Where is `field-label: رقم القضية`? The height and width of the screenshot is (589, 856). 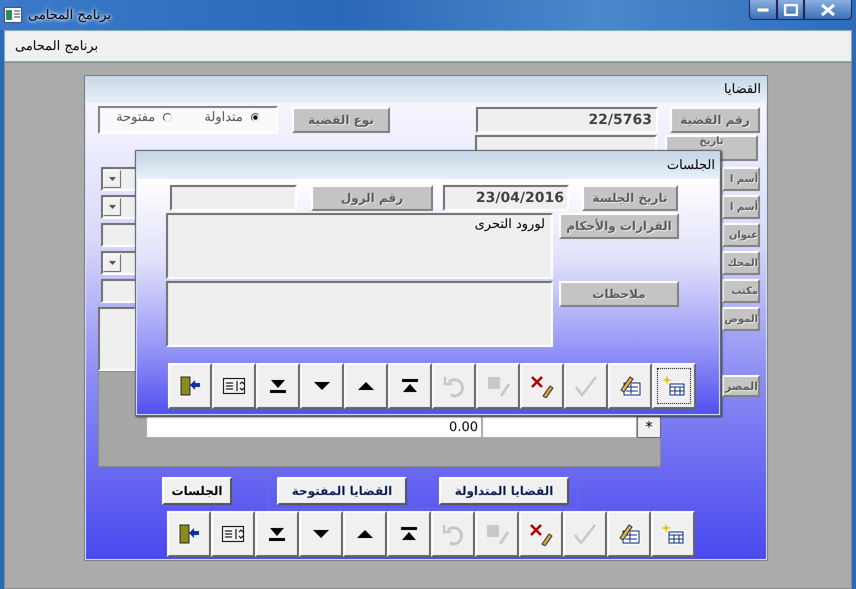
field-label: رقم القضية is located at coordinates (715, 120).